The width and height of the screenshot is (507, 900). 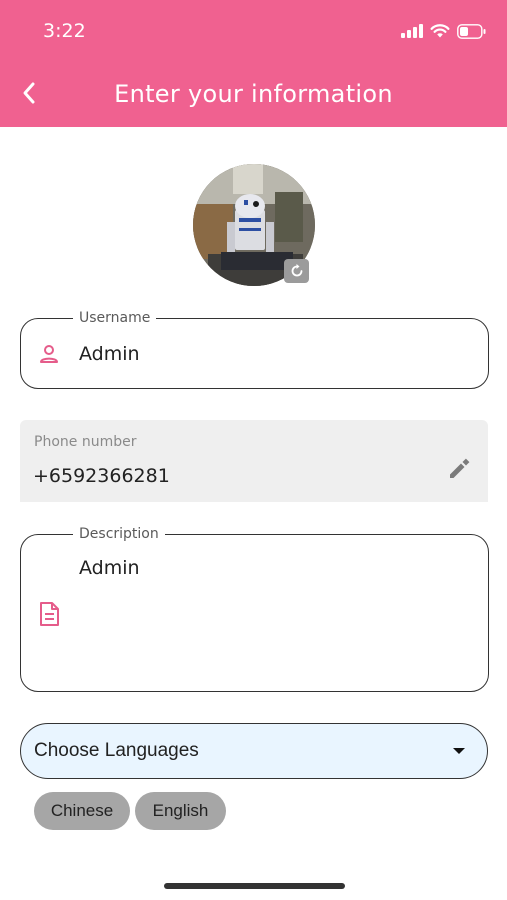 What do you see at coordinates (253, 94) in the screenshot?
I see `page-title: Enter your information` at bounding box center [253, 94].